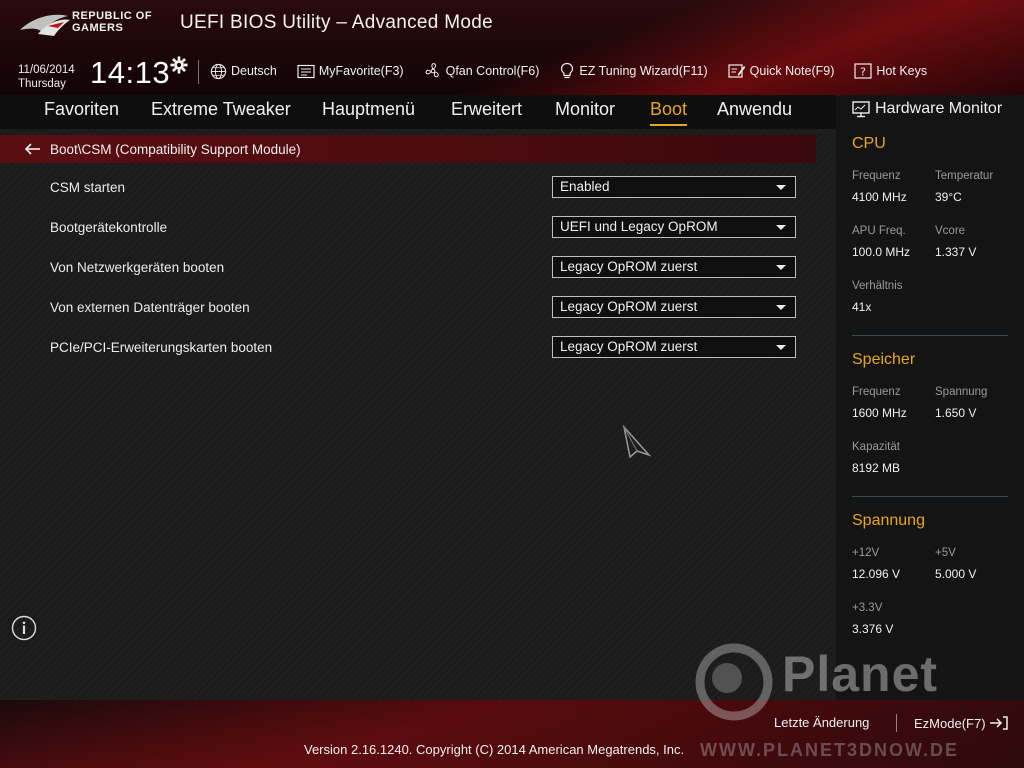  Describe the element at coordinates (585, 109) in the screenshot. I see `tab-monitor: Monitor` at that location.